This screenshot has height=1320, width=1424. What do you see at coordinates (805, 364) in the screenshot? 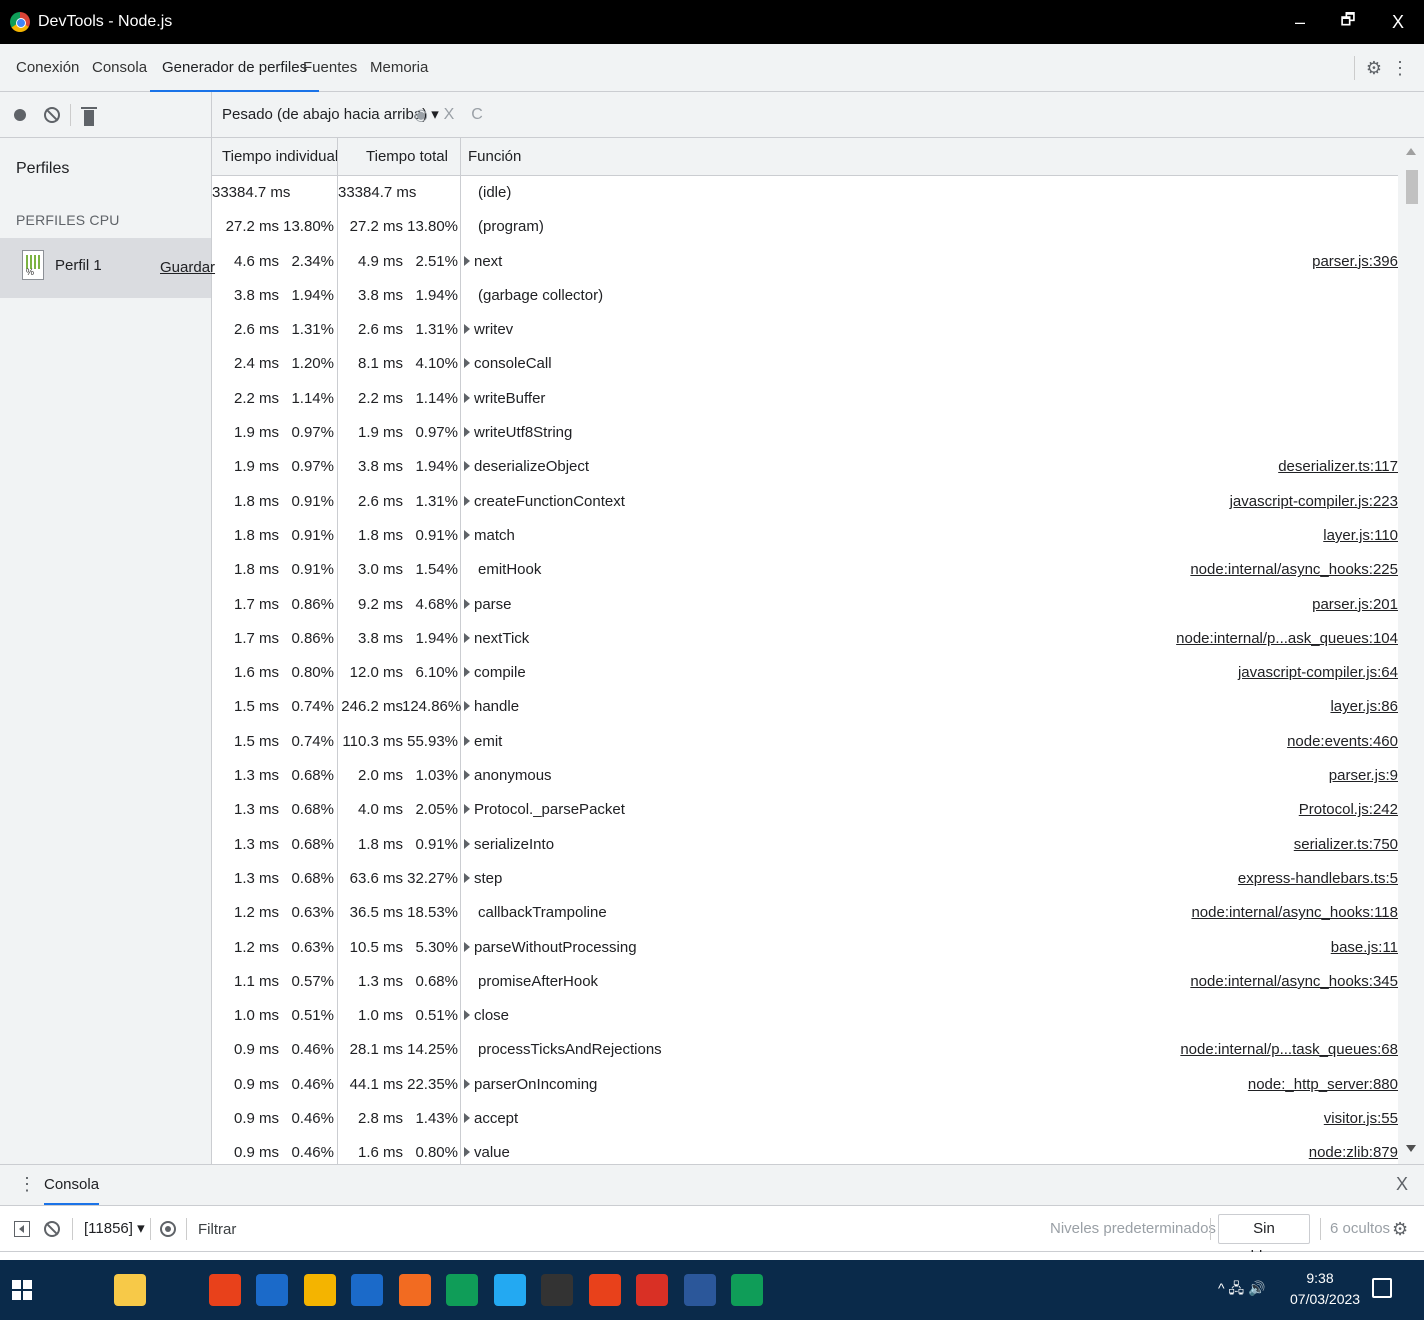
I see `table-row: 2.4 ms 1.20% 8.1 ms 4.10% consoleCall` at bounding box center [805, 364].